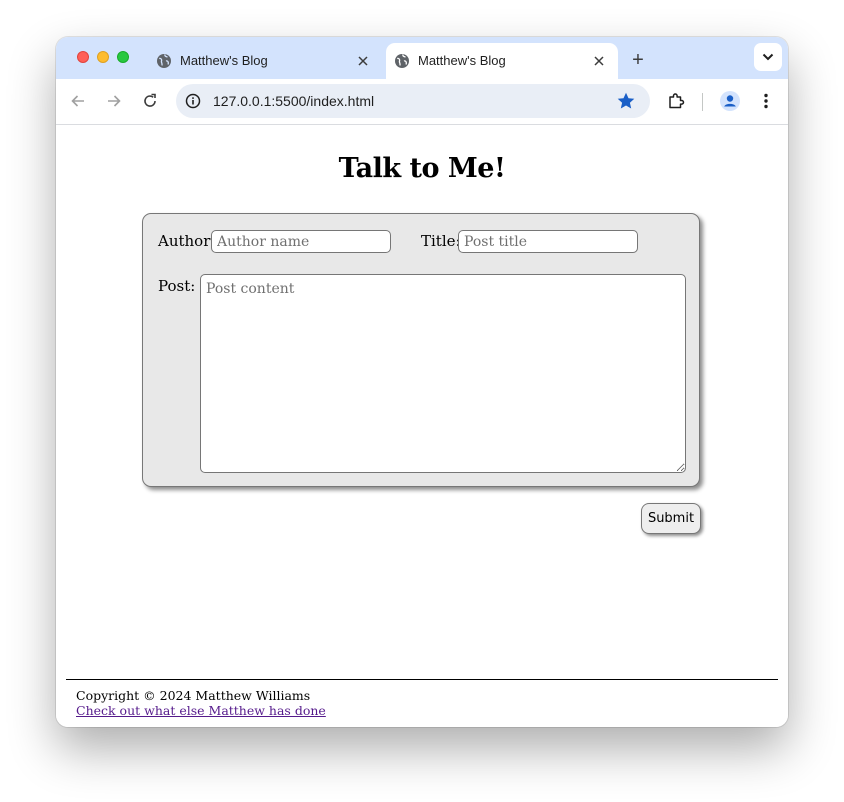  I want to click on tab-1: Matthew's Blog, so click(265, 61).